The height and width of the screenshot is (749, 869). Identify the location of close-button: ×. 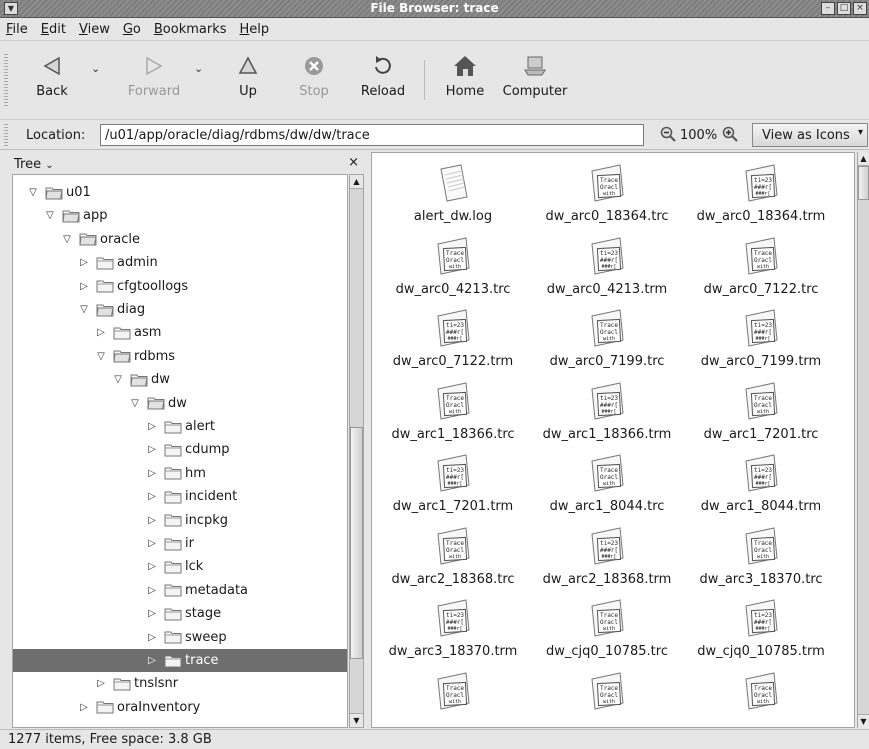
(860, 8).